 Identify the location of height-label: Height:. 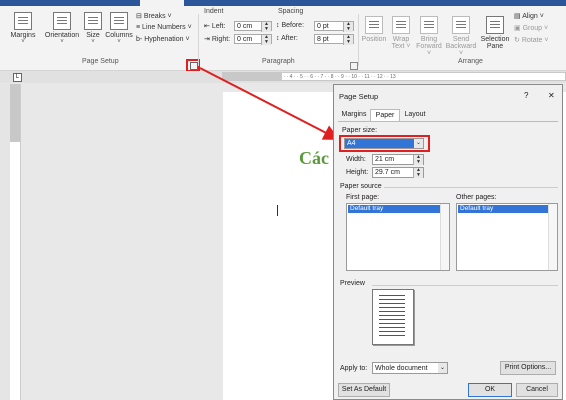
(357, 172).